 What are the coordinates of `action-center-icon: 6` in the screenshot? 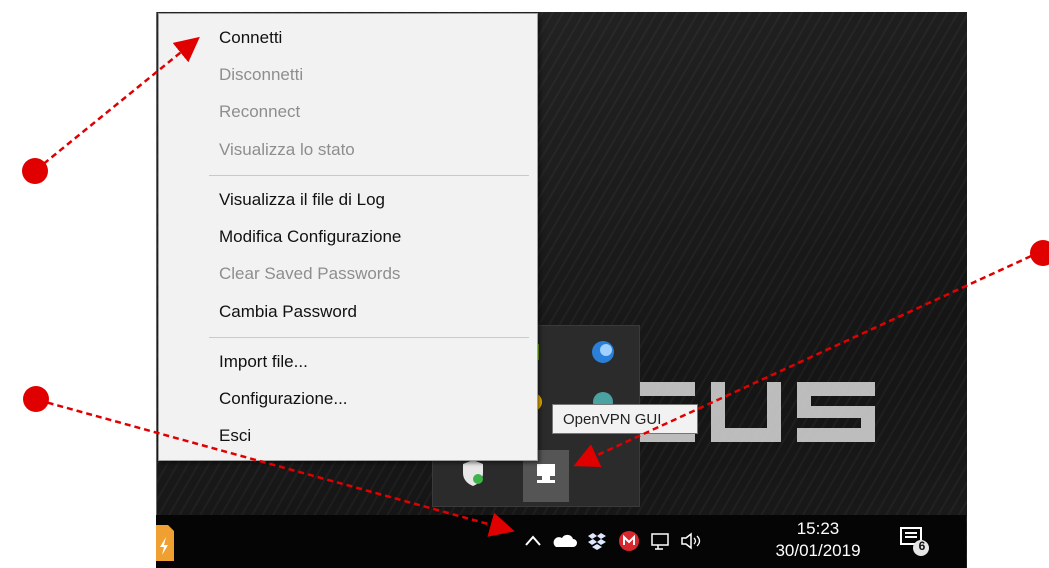 It's located at (914, 541).